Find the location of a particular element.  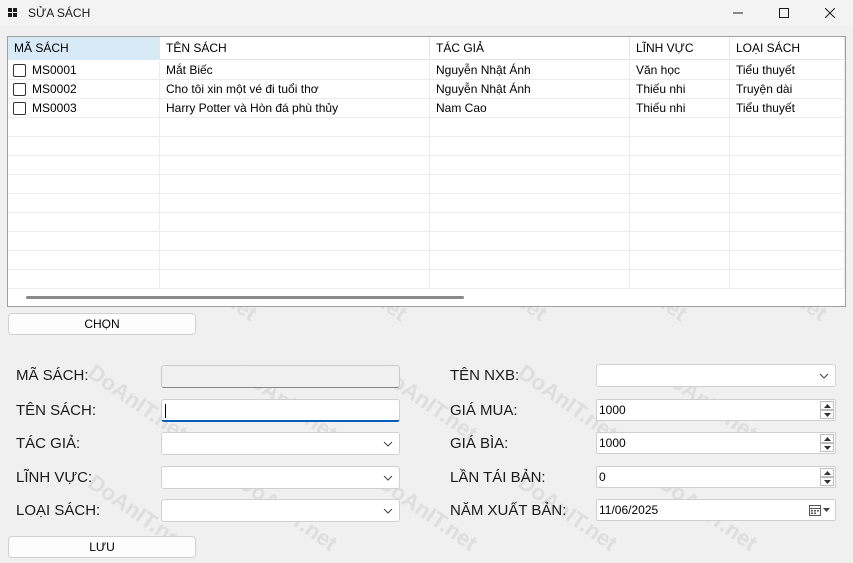

tac-gia-combobox is located at coordinates (280, 443).